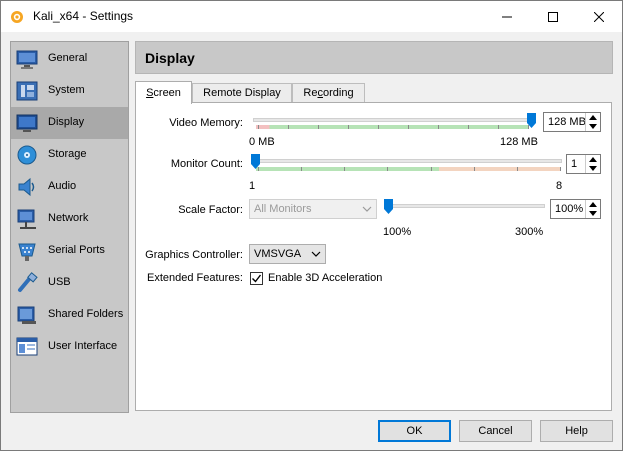 The width and height of the screenshot is (623, 451). Describe the element at coordinates (27, 91) in the screenshot. I see `chip-icon` at that location.